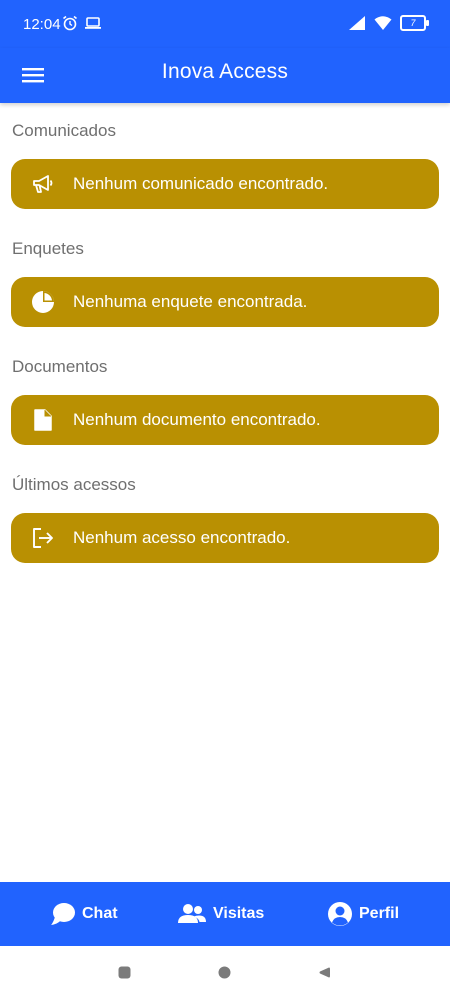 The image size is (450, 1000). I want to click on status-time: 12:04, so click(42, 24).